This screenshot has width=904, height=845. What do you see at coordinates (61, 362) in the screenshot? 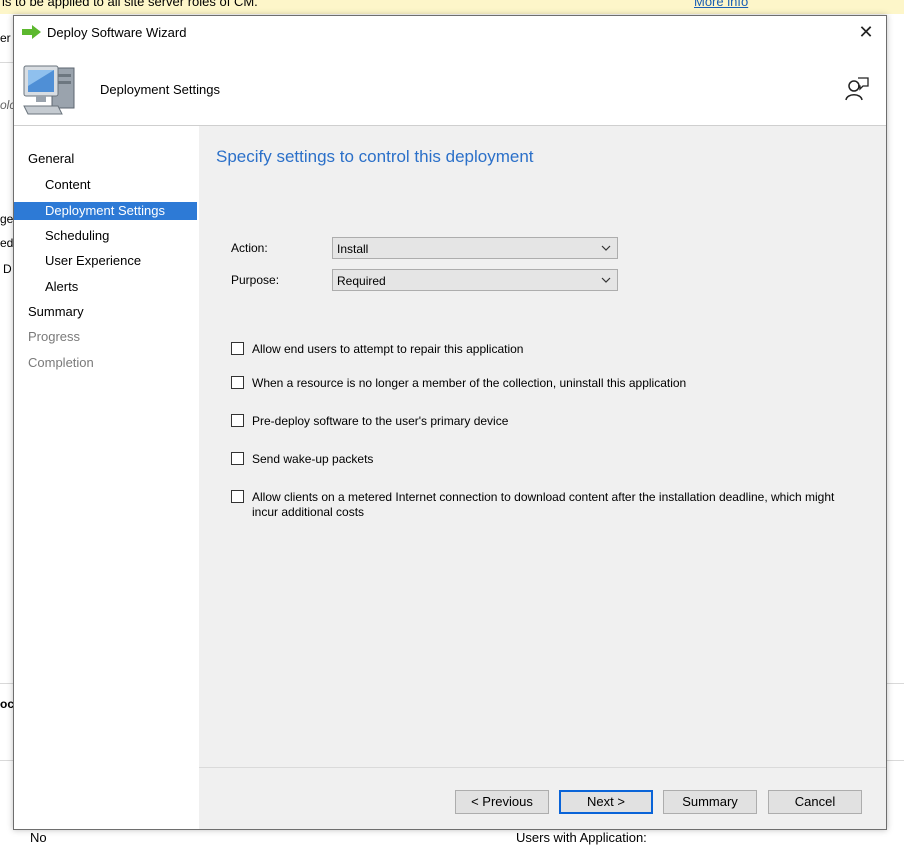
I see `nav-item-label: Completion` at bounding box center [61, 362].